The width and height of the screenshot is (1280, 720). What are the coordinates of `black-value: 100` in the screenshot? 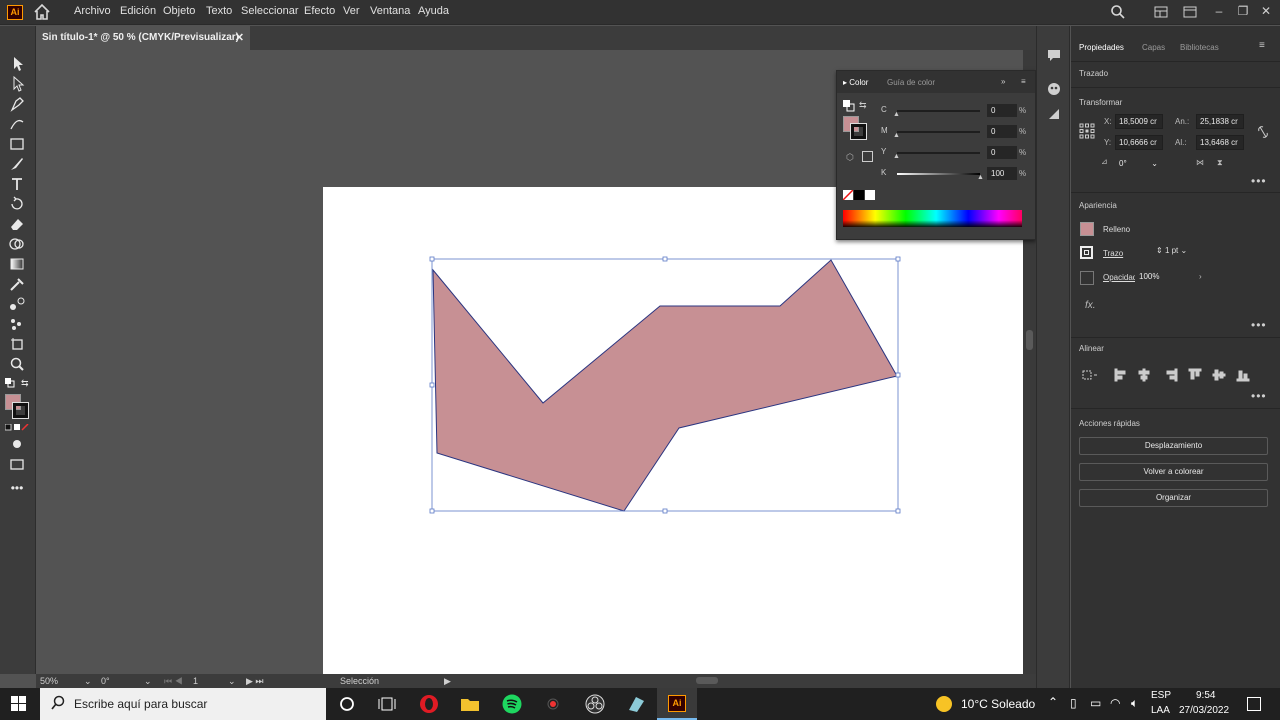 It's located at (1002, 173).